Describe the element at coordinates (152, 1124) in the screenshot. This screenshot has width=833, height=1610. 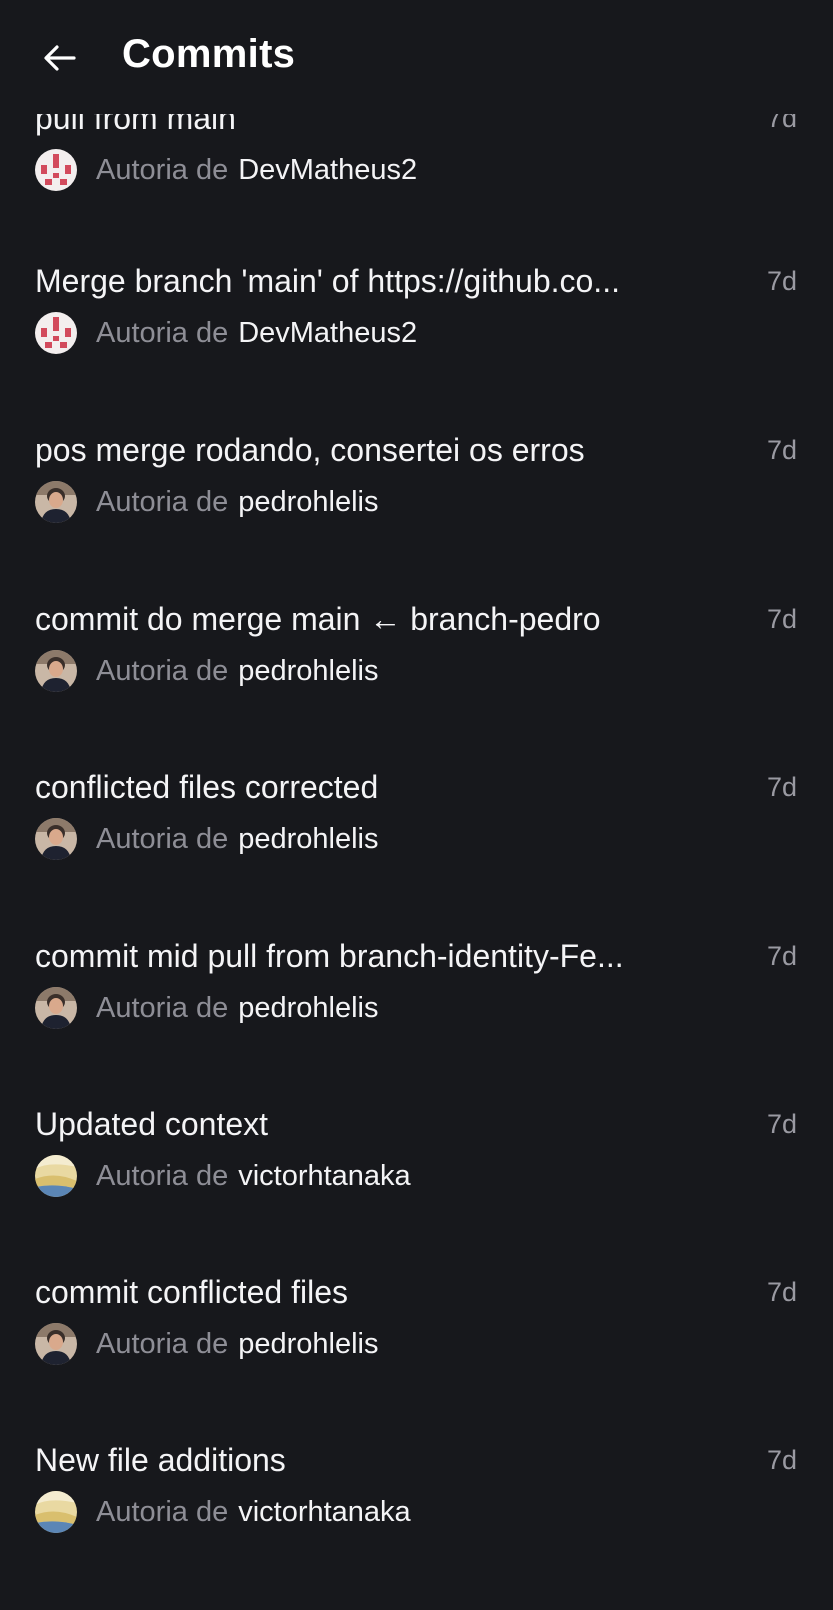
I see `commit-message: Updated context` at that location.